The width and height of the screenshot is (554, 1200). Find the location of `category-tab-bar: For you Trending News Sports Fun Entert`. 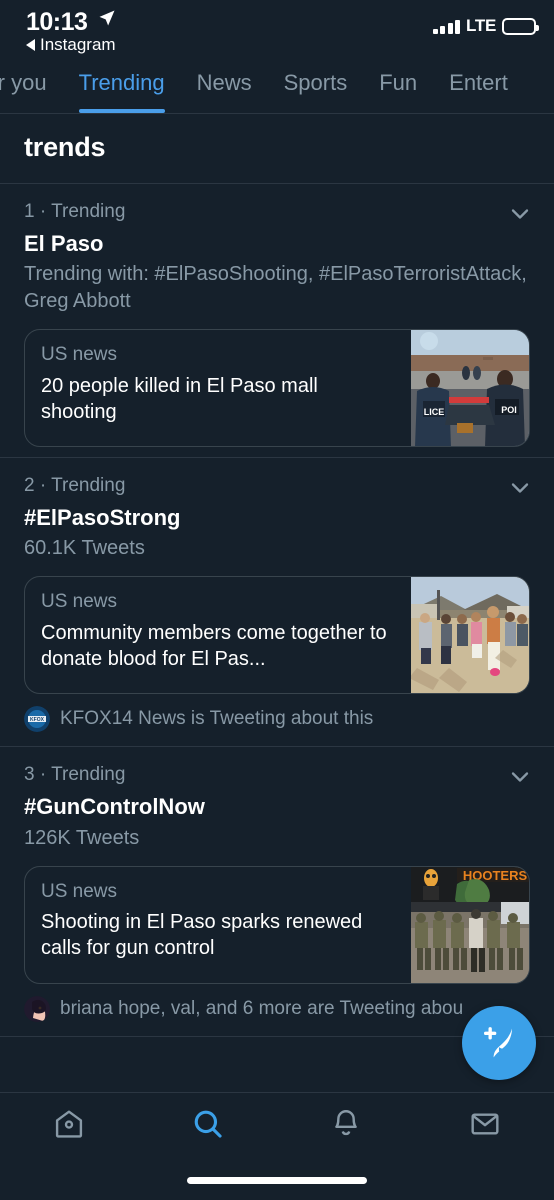

category-tab-bar: For you Trending News Sports Fun Entert is located at coordinates (277, 88).